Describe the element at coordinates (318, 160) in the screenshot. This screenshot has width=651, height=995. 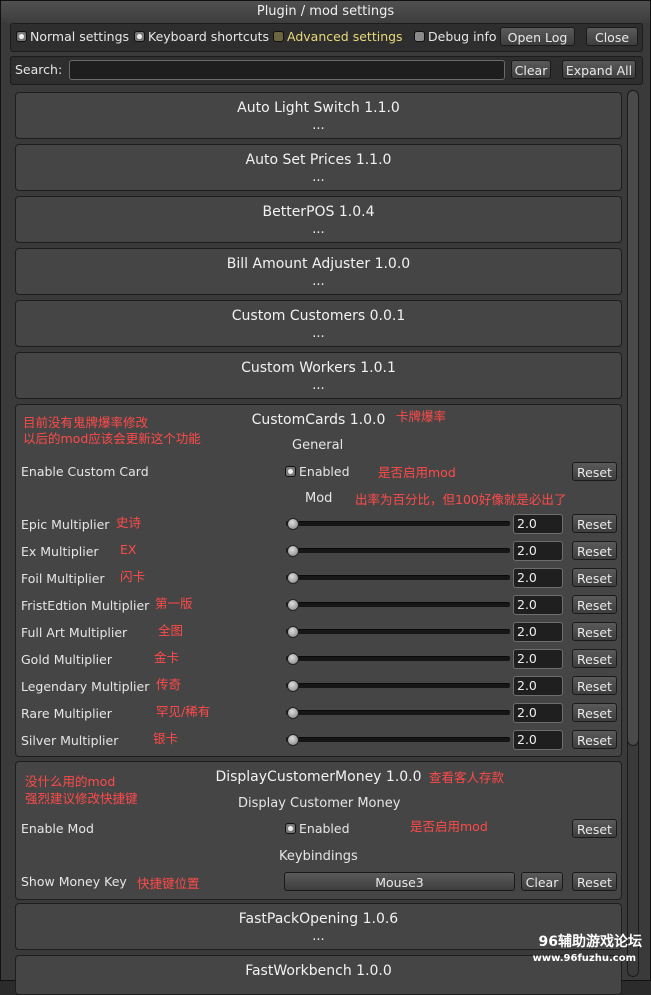
I see `plugin-title: Auto Set Prices 1.1.0` at that location.